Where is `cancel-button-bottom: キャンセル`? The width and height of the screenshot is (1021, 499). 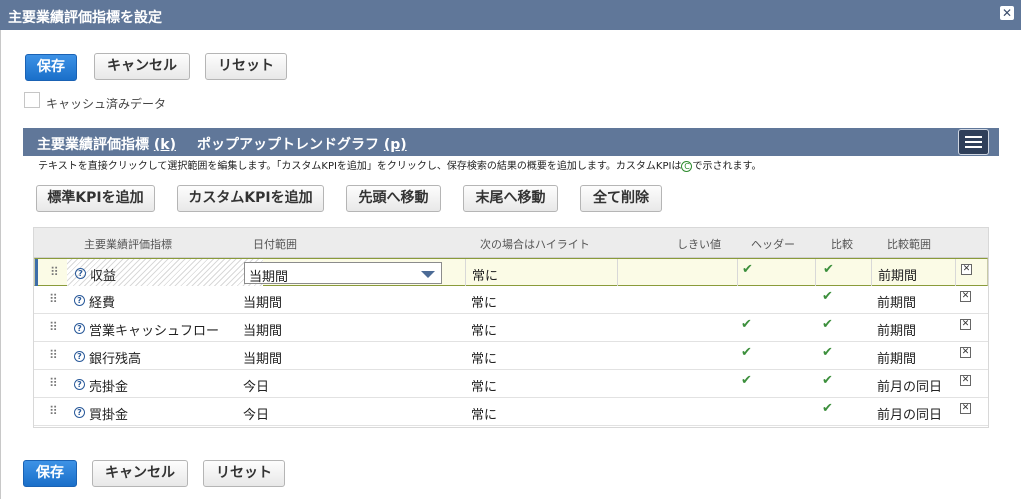 cancel-button-bottom: キャンセル is located at coordinates (140, 473).